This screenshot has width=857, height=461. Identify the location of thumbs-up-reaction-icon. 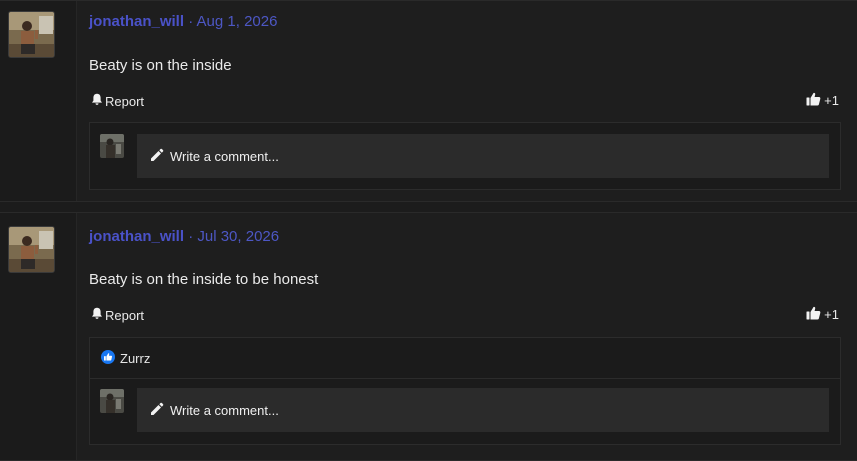
(108, 358).